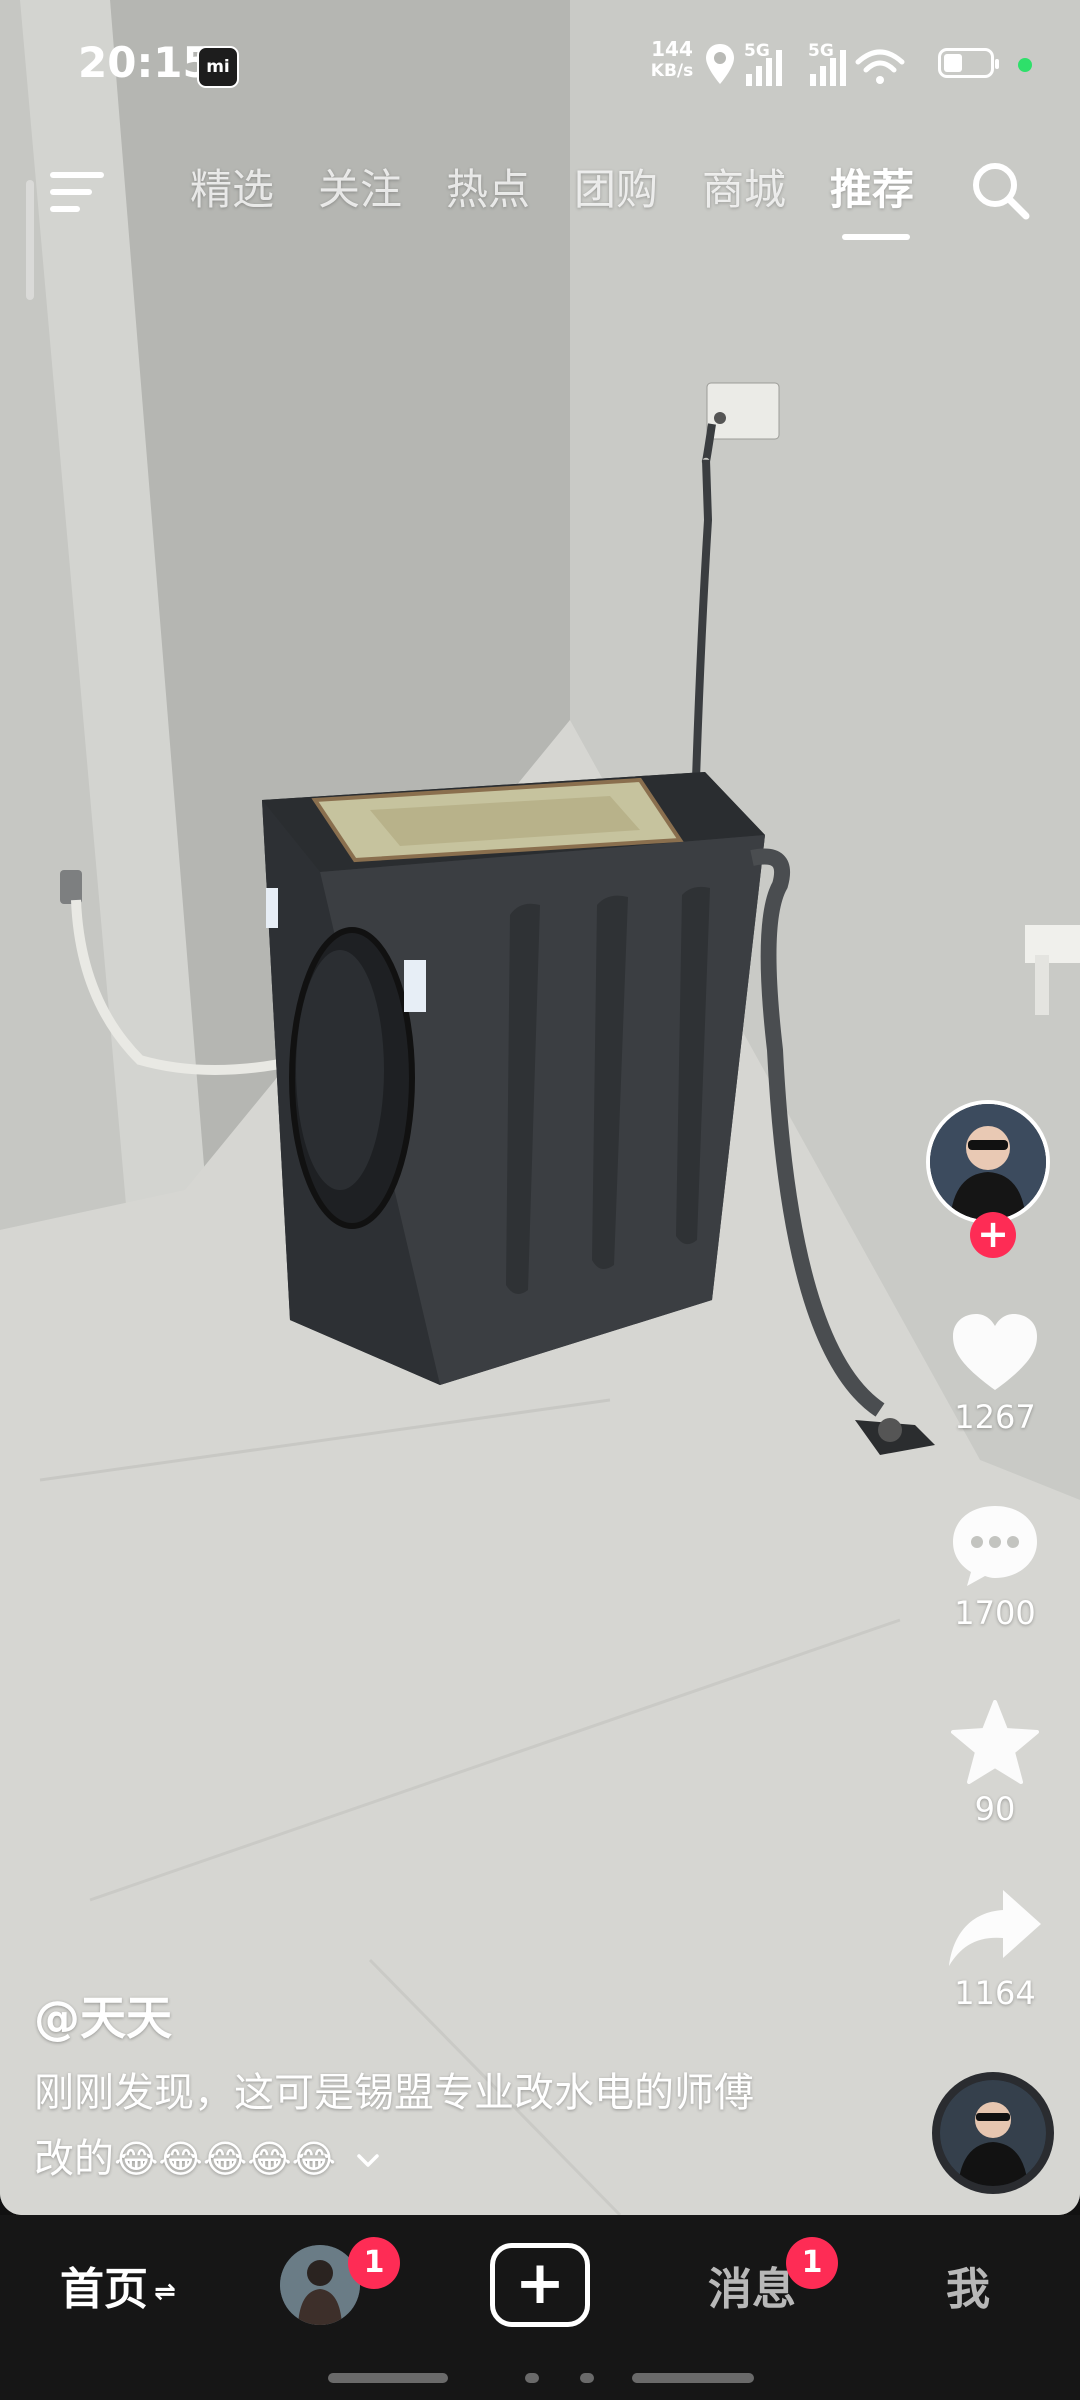 The height and width of the screenshot is (2400, 1080). Describe the element at coordinates (77, 192) in the screenshot. I see `menu-icon` at that location.